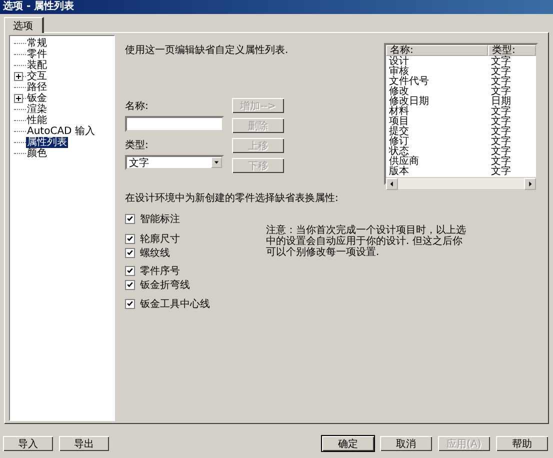 This screenshot has height=458, width=553. Describe the element at coordinates (174, 162) in the screenshot. I see `type-dropdown: 文字` at that location.